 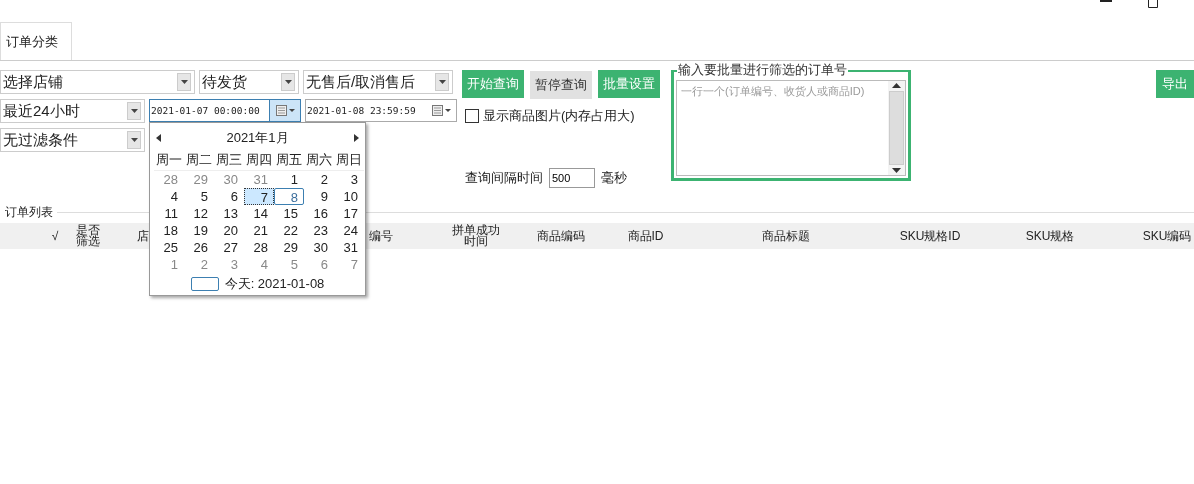 What do you see at coordinates (72, 140) in the screenshot?
I see `filter-dropdown: 无过滤条件` at bounding box center [72, 140].